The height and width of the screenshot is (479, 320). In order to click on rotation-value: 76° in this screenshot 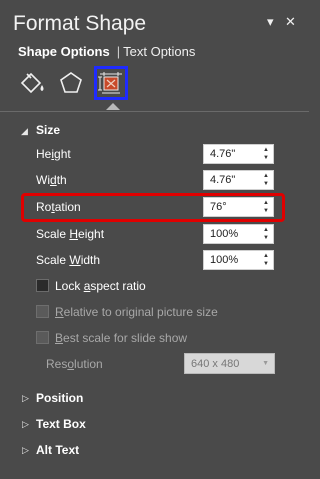, I will do `click(218, 207)`.